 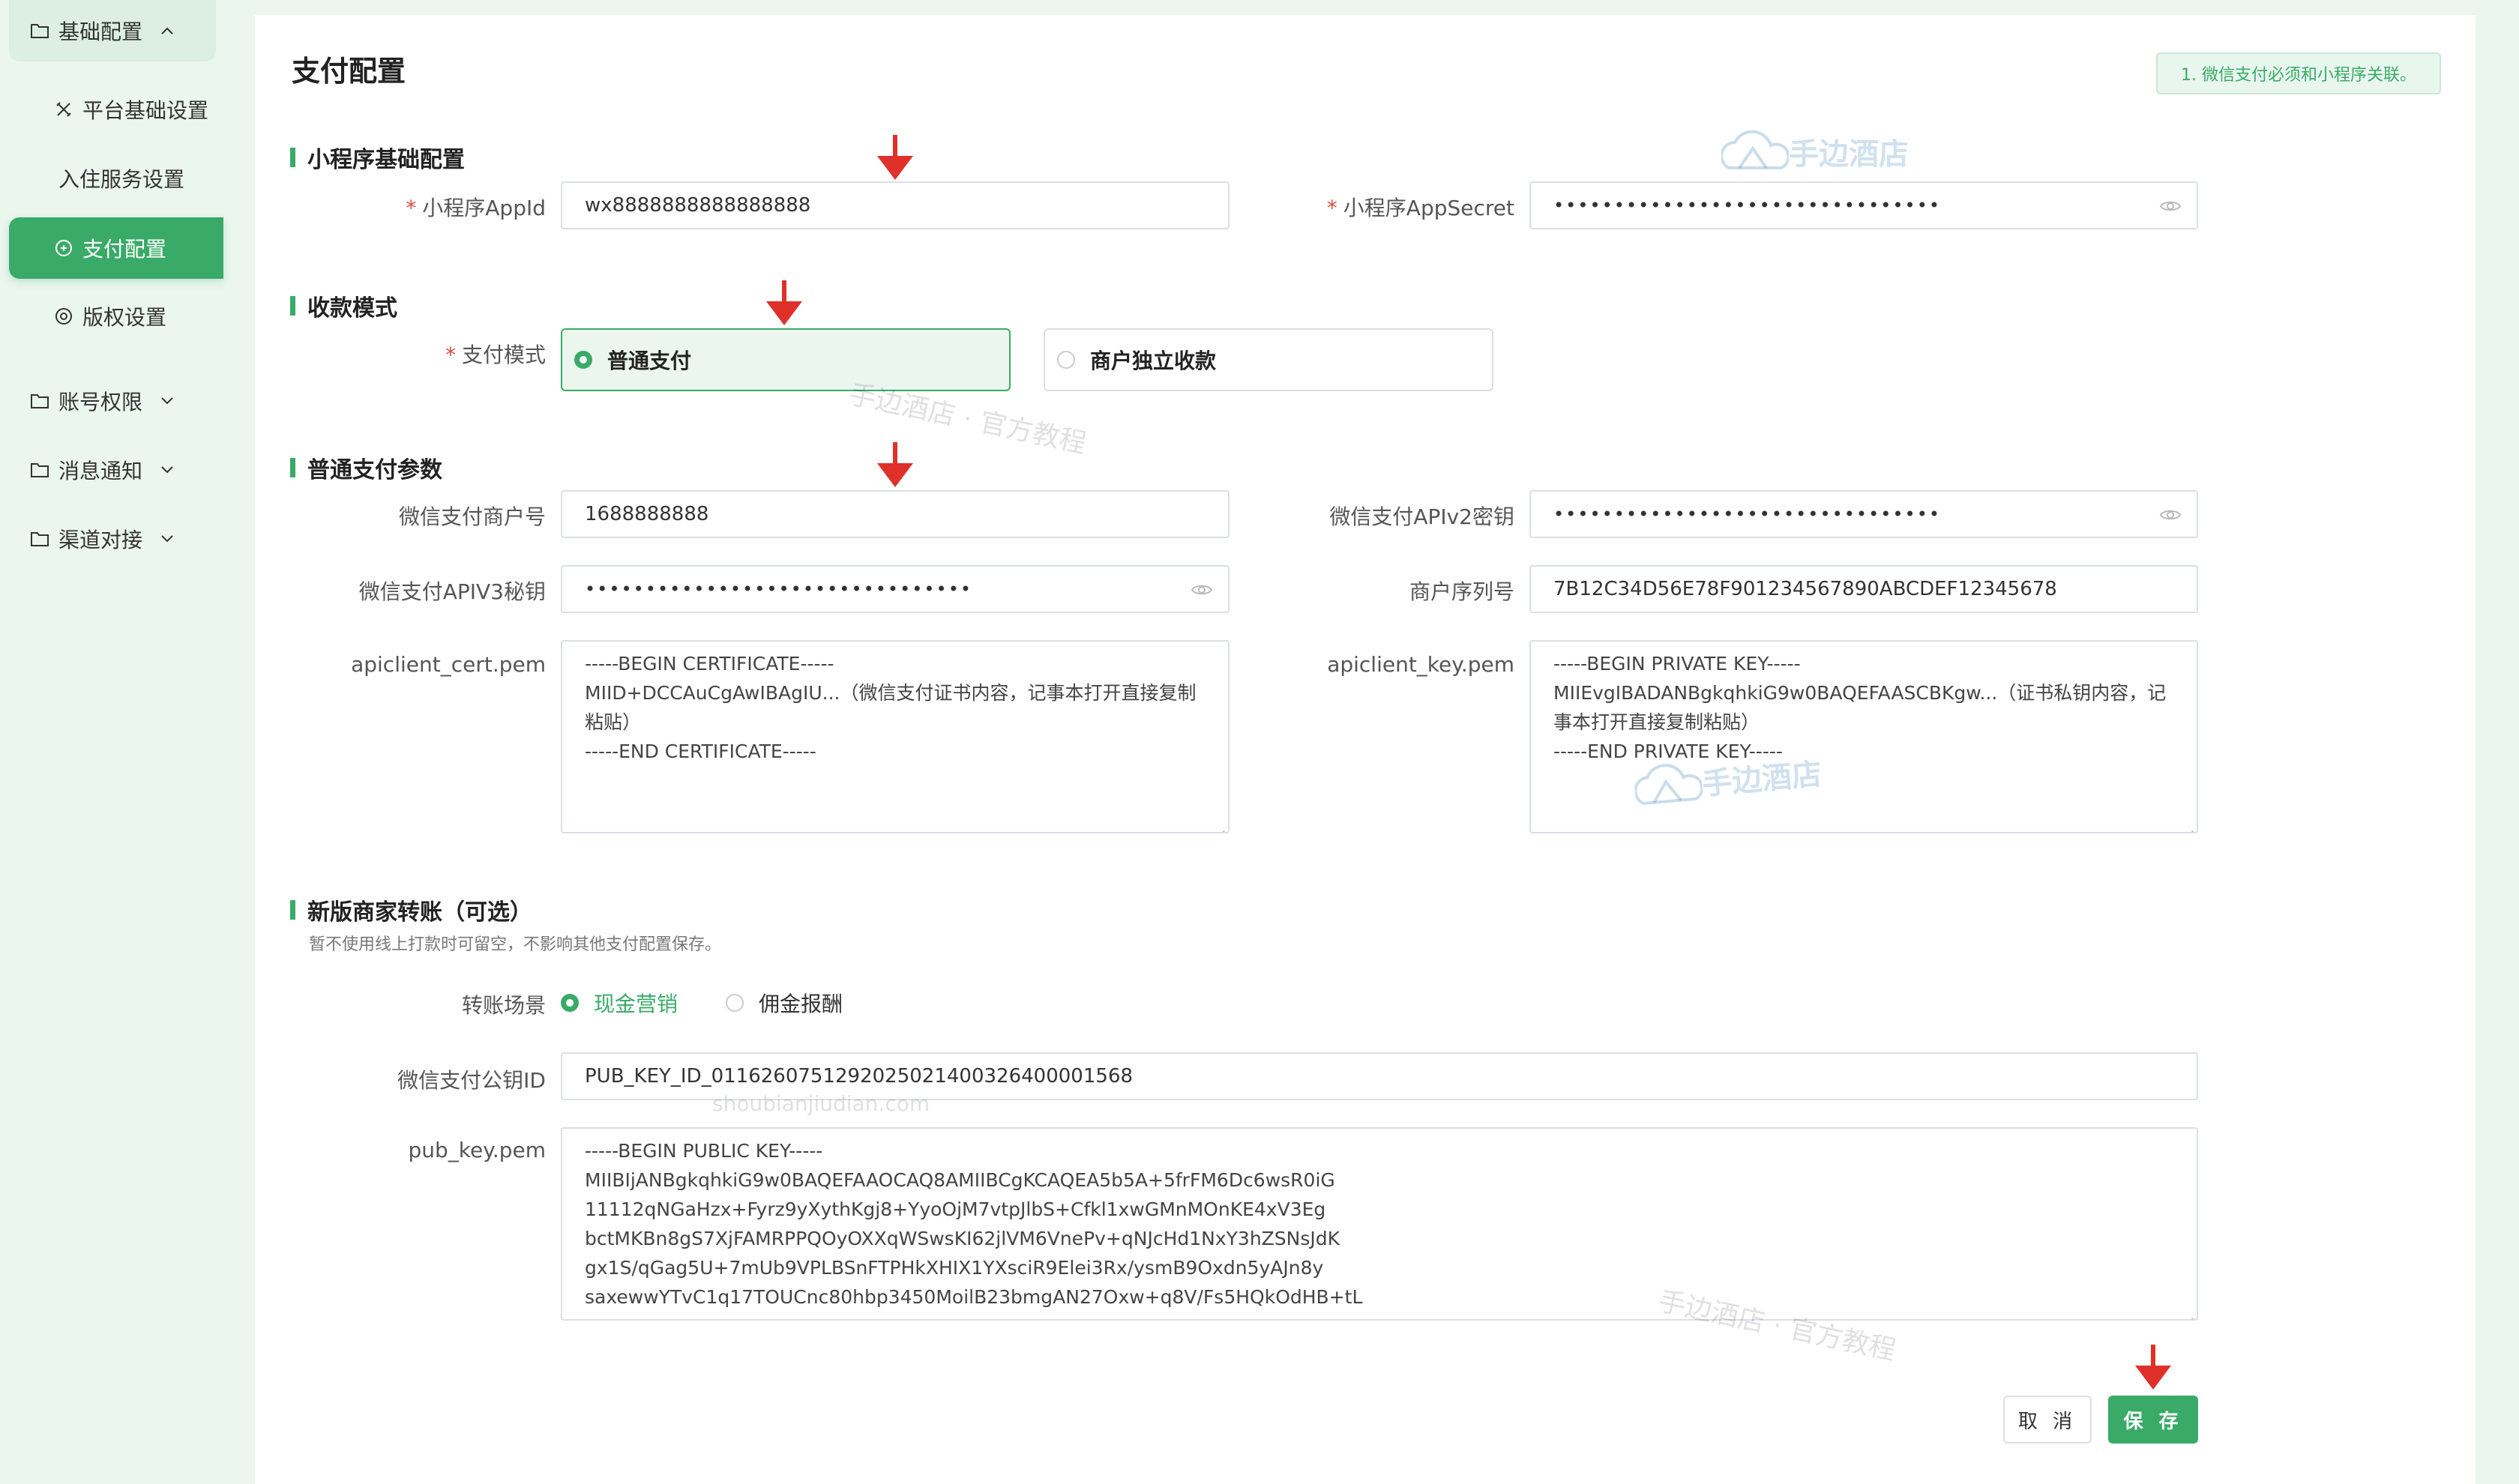 I want to click on apiv2-value: ••••••••••••••••••••••••••••••••, so click(x=1747, y=514).